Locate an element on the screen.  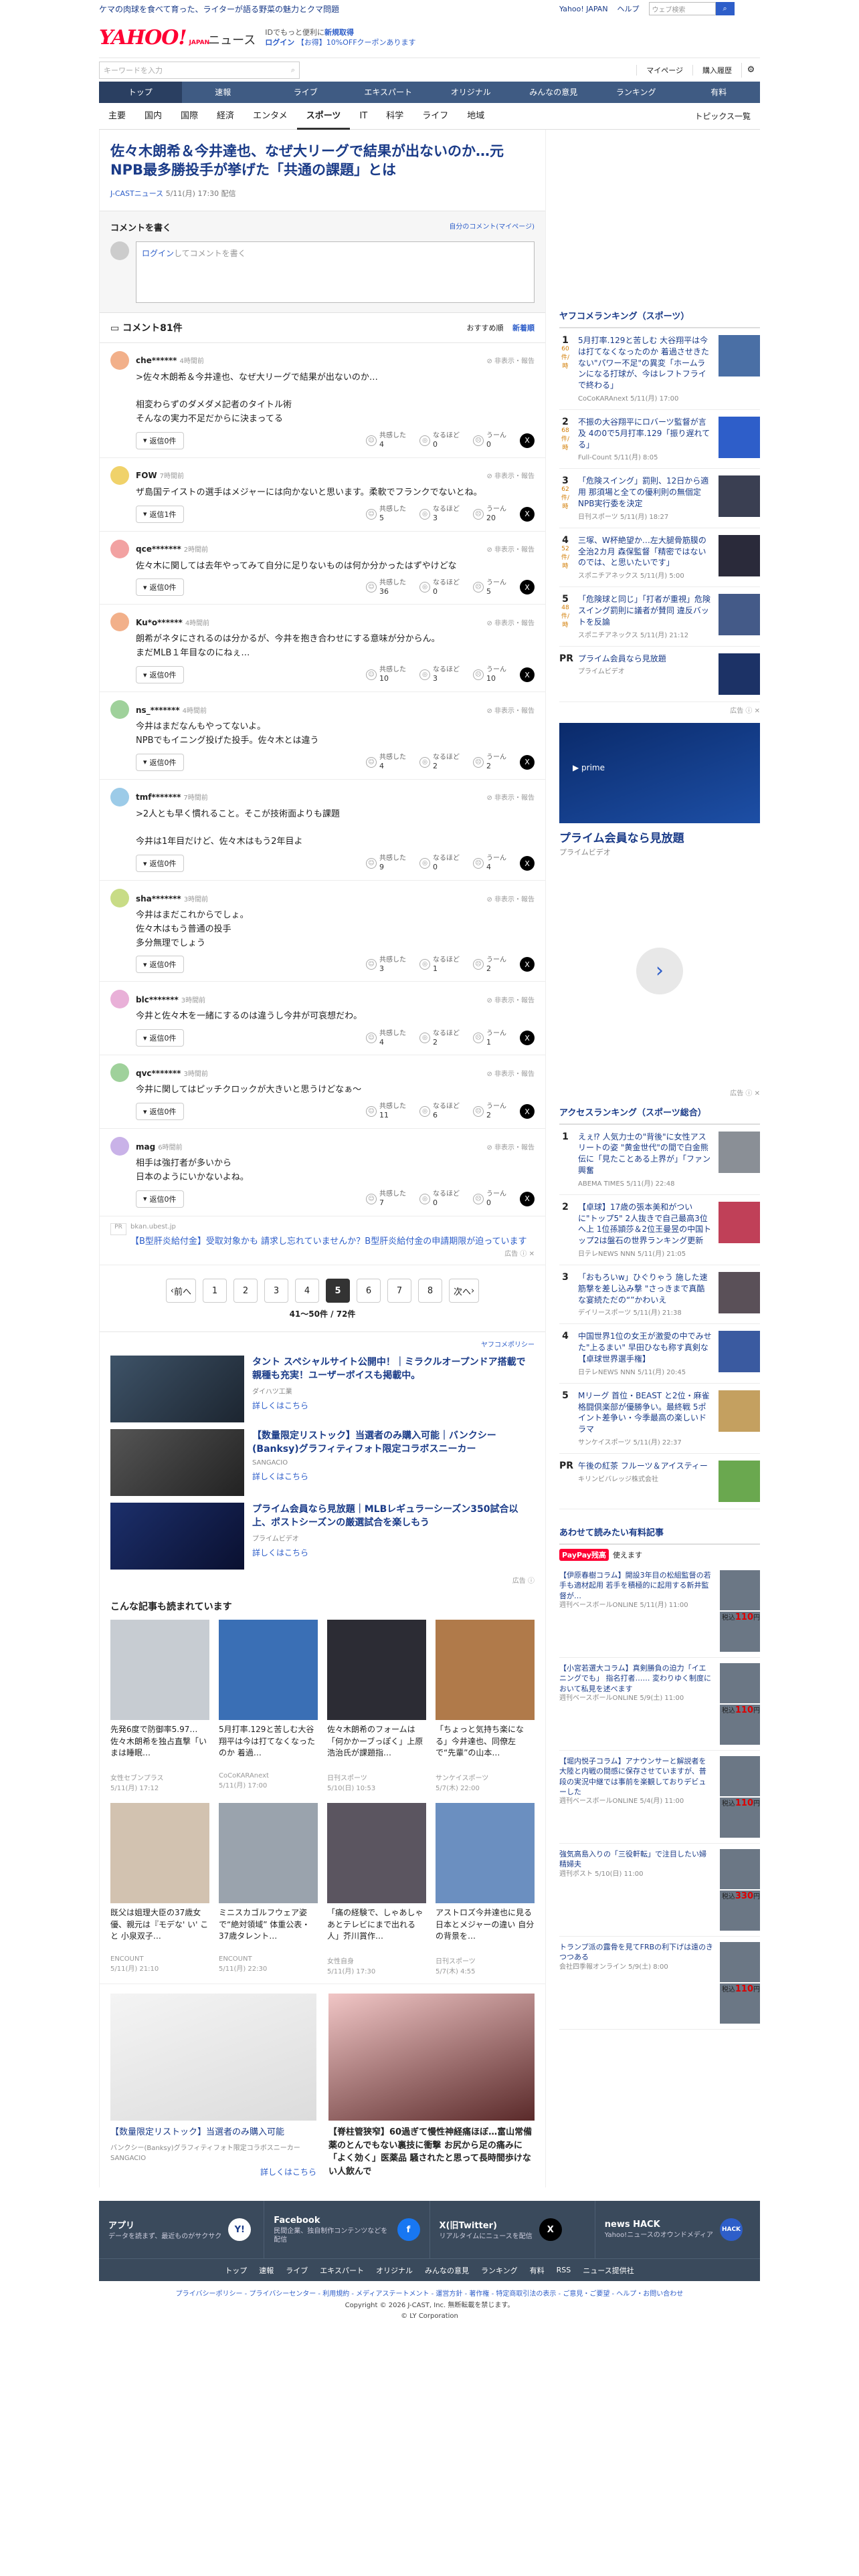
footer-nav-link: 有料 is located at coordinates (537, 2270).